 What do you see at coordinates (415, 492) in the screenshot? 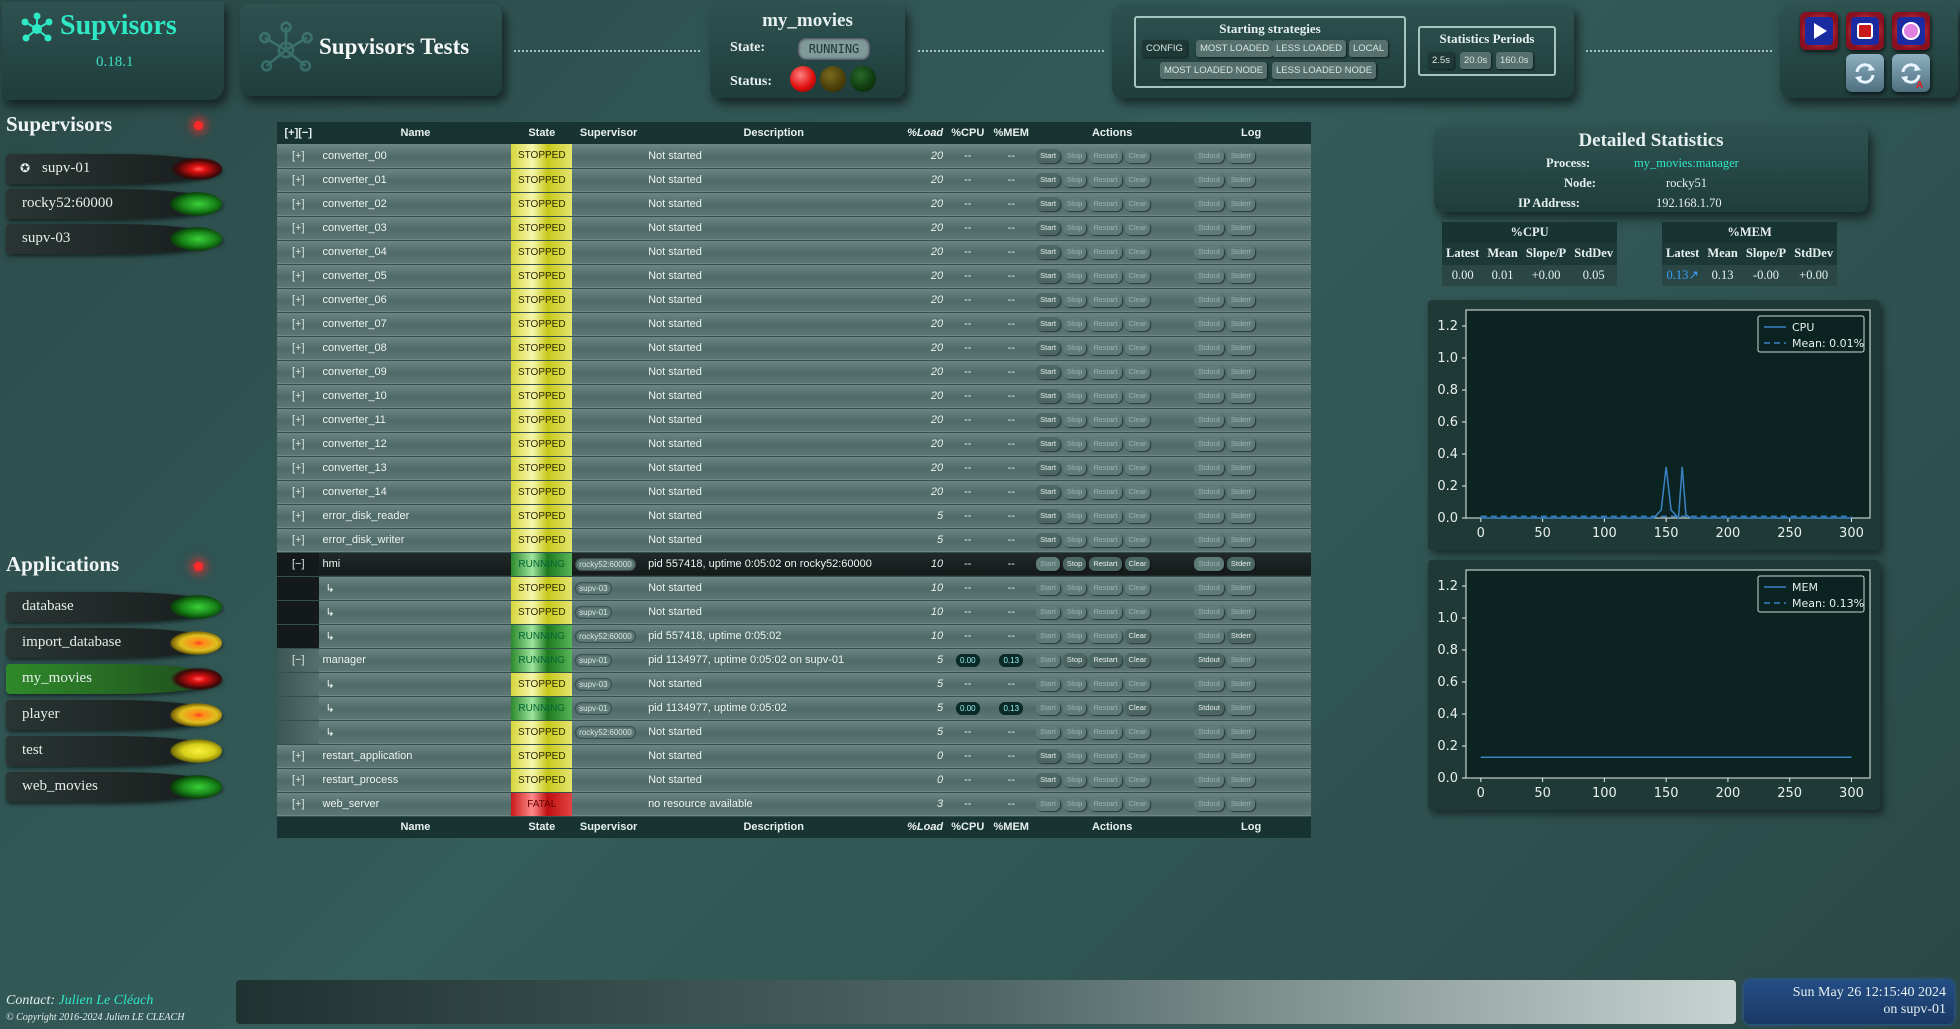
I see `process-name: converter_14` at bounding box center [415, 492].